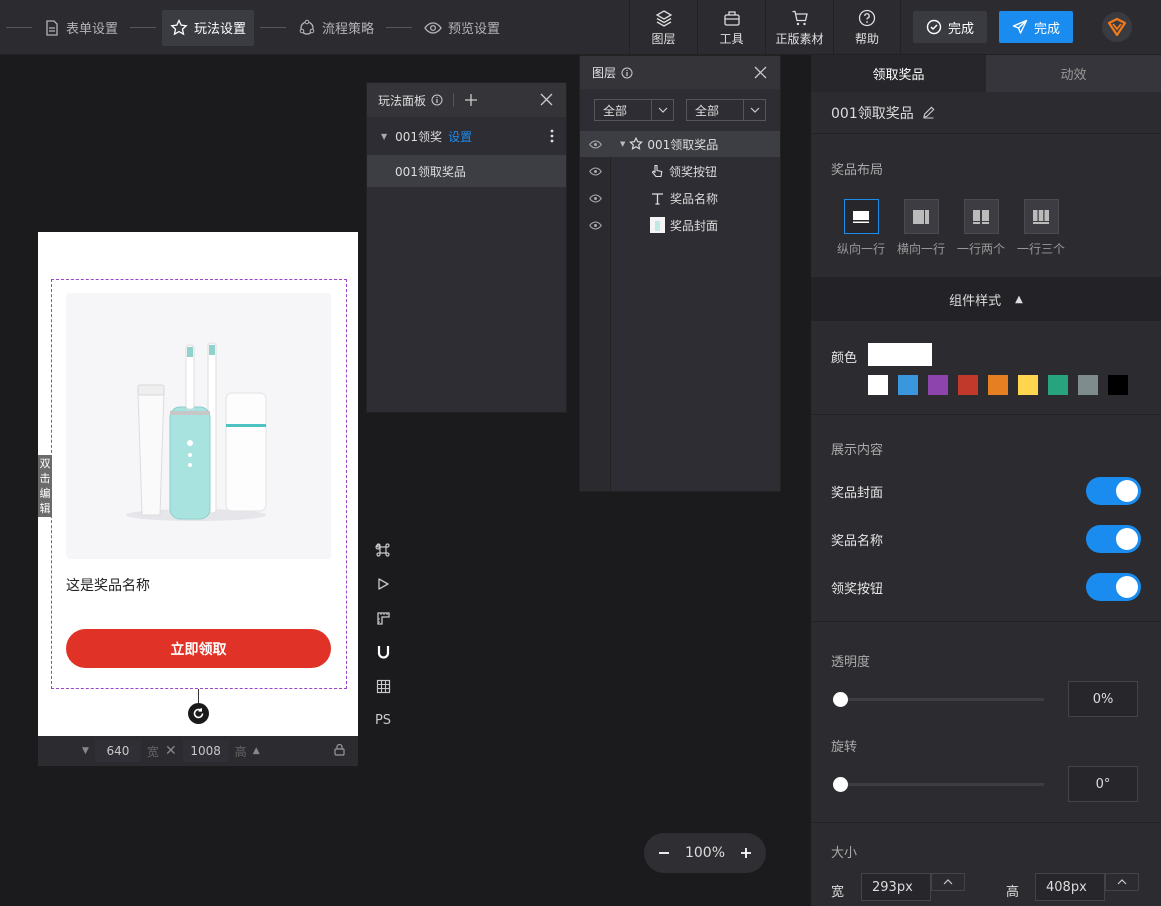  I want to click on layers-tool: 图层, so click(663, 27).